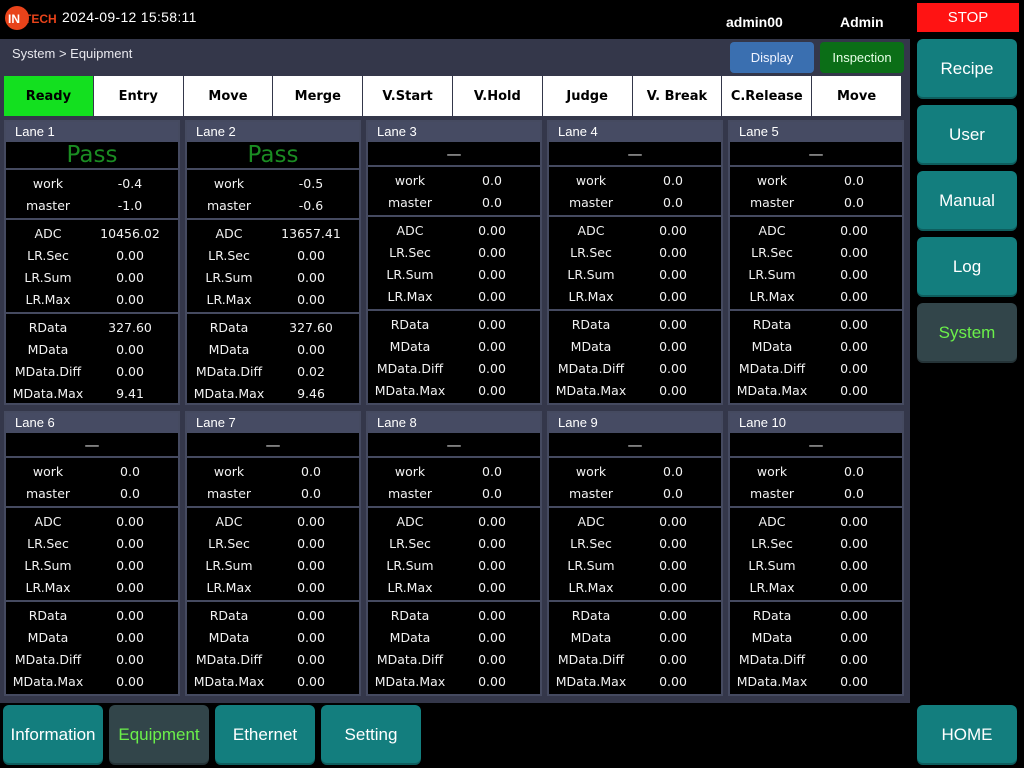 The image size is (1024, 768). Describe the element at coordinates (273, 521) in the screenshot. I see `lane-row-adc: ADC 0.00` at that location.